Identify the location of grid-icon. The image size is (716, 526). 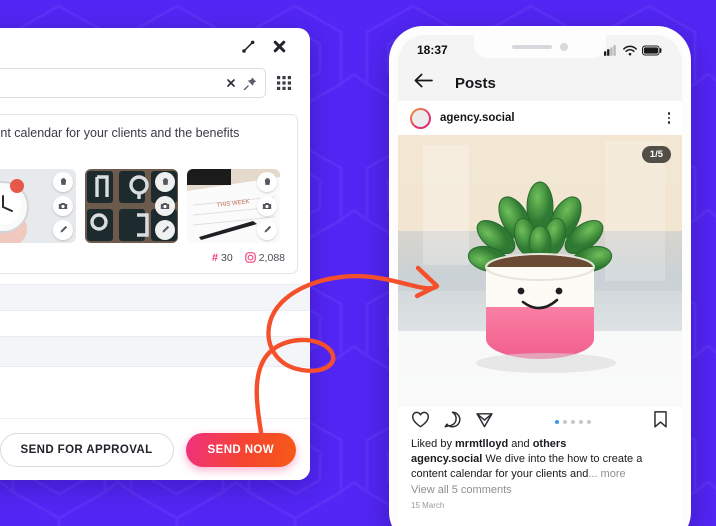
(284, 83).